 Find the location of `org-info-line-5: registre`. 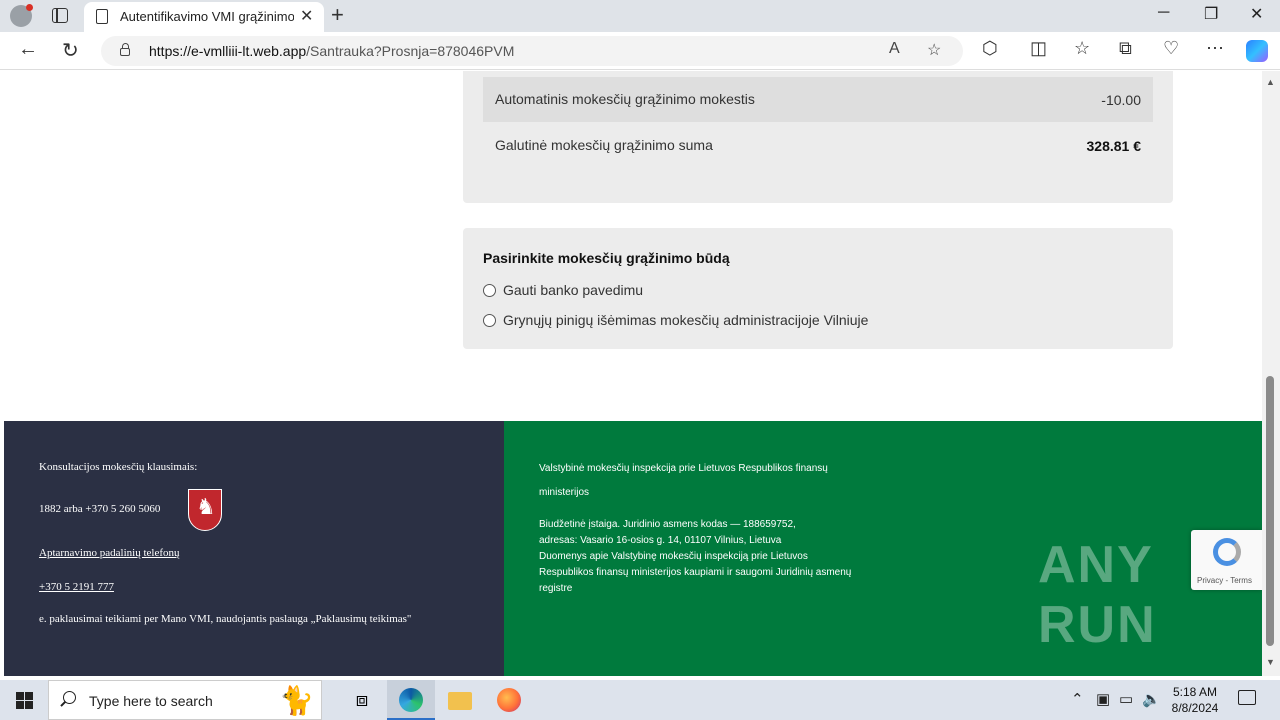

org-info-line-5: registre is located at coordinates (556, 588).